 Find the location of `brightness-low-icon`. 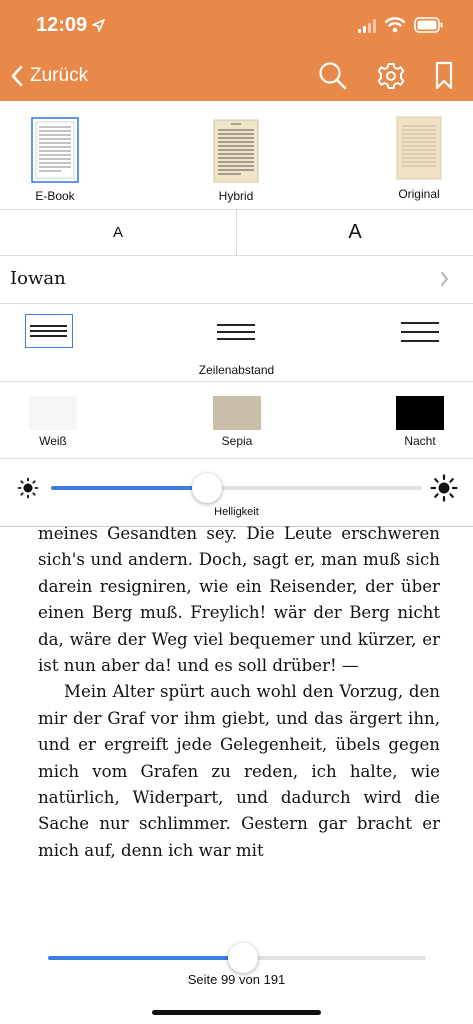

brightness-low-icon is located at coordinates (28, 488).